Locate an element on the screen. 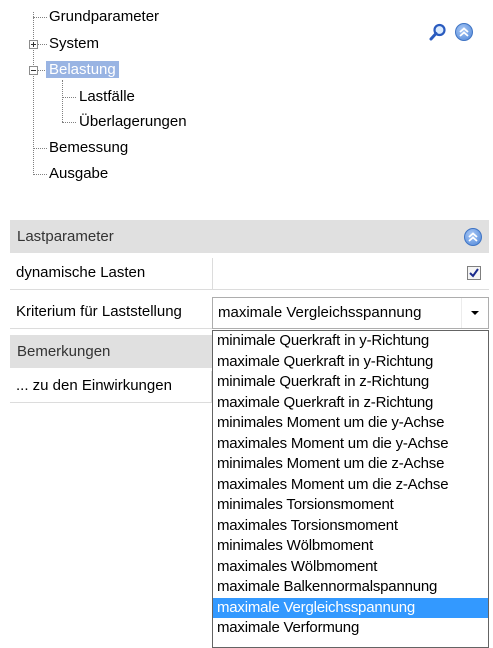 This screenshot has width=493, height=648. tree-item-ausgabe: Ausgabe is located at coordinates (78, 174).